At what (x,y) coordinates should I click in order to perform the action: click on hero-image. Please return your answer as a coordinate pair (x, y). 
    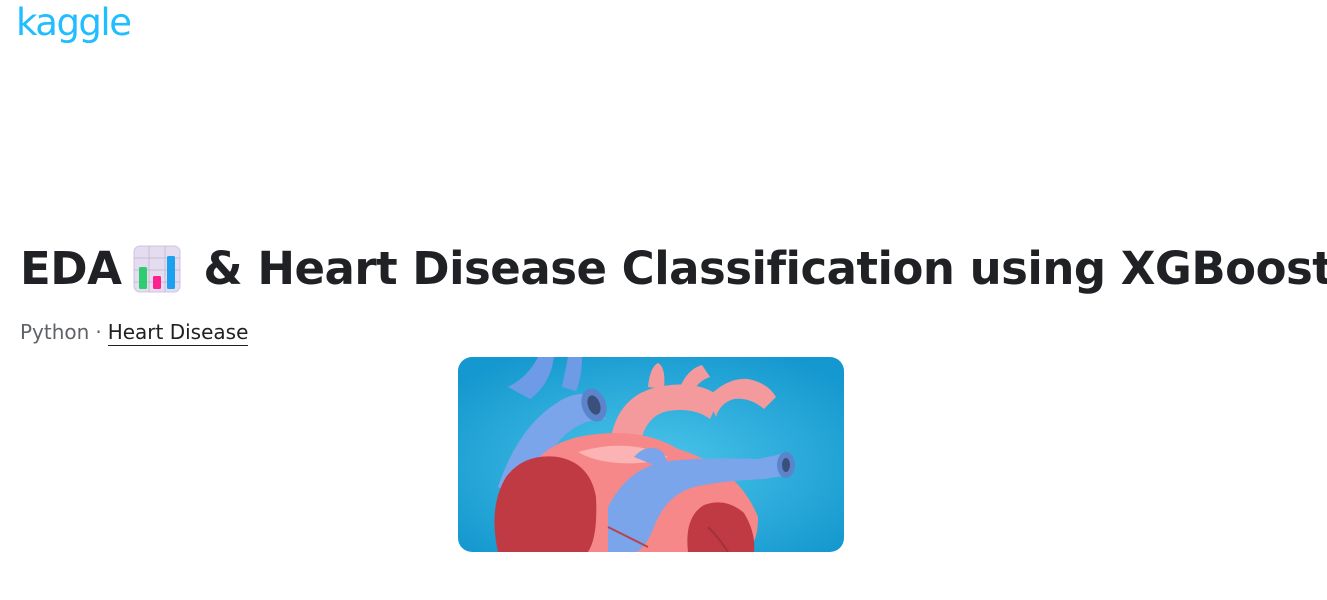
    Looking at the image, I should click on (651, 454).